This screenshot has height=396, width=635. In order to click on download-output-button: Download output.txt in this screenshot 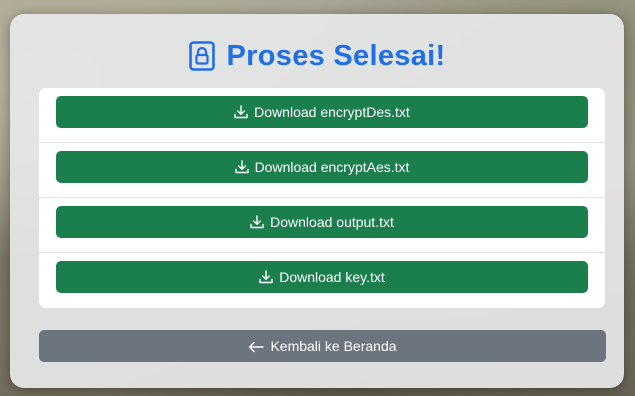, I will do `click(322, 222)`.